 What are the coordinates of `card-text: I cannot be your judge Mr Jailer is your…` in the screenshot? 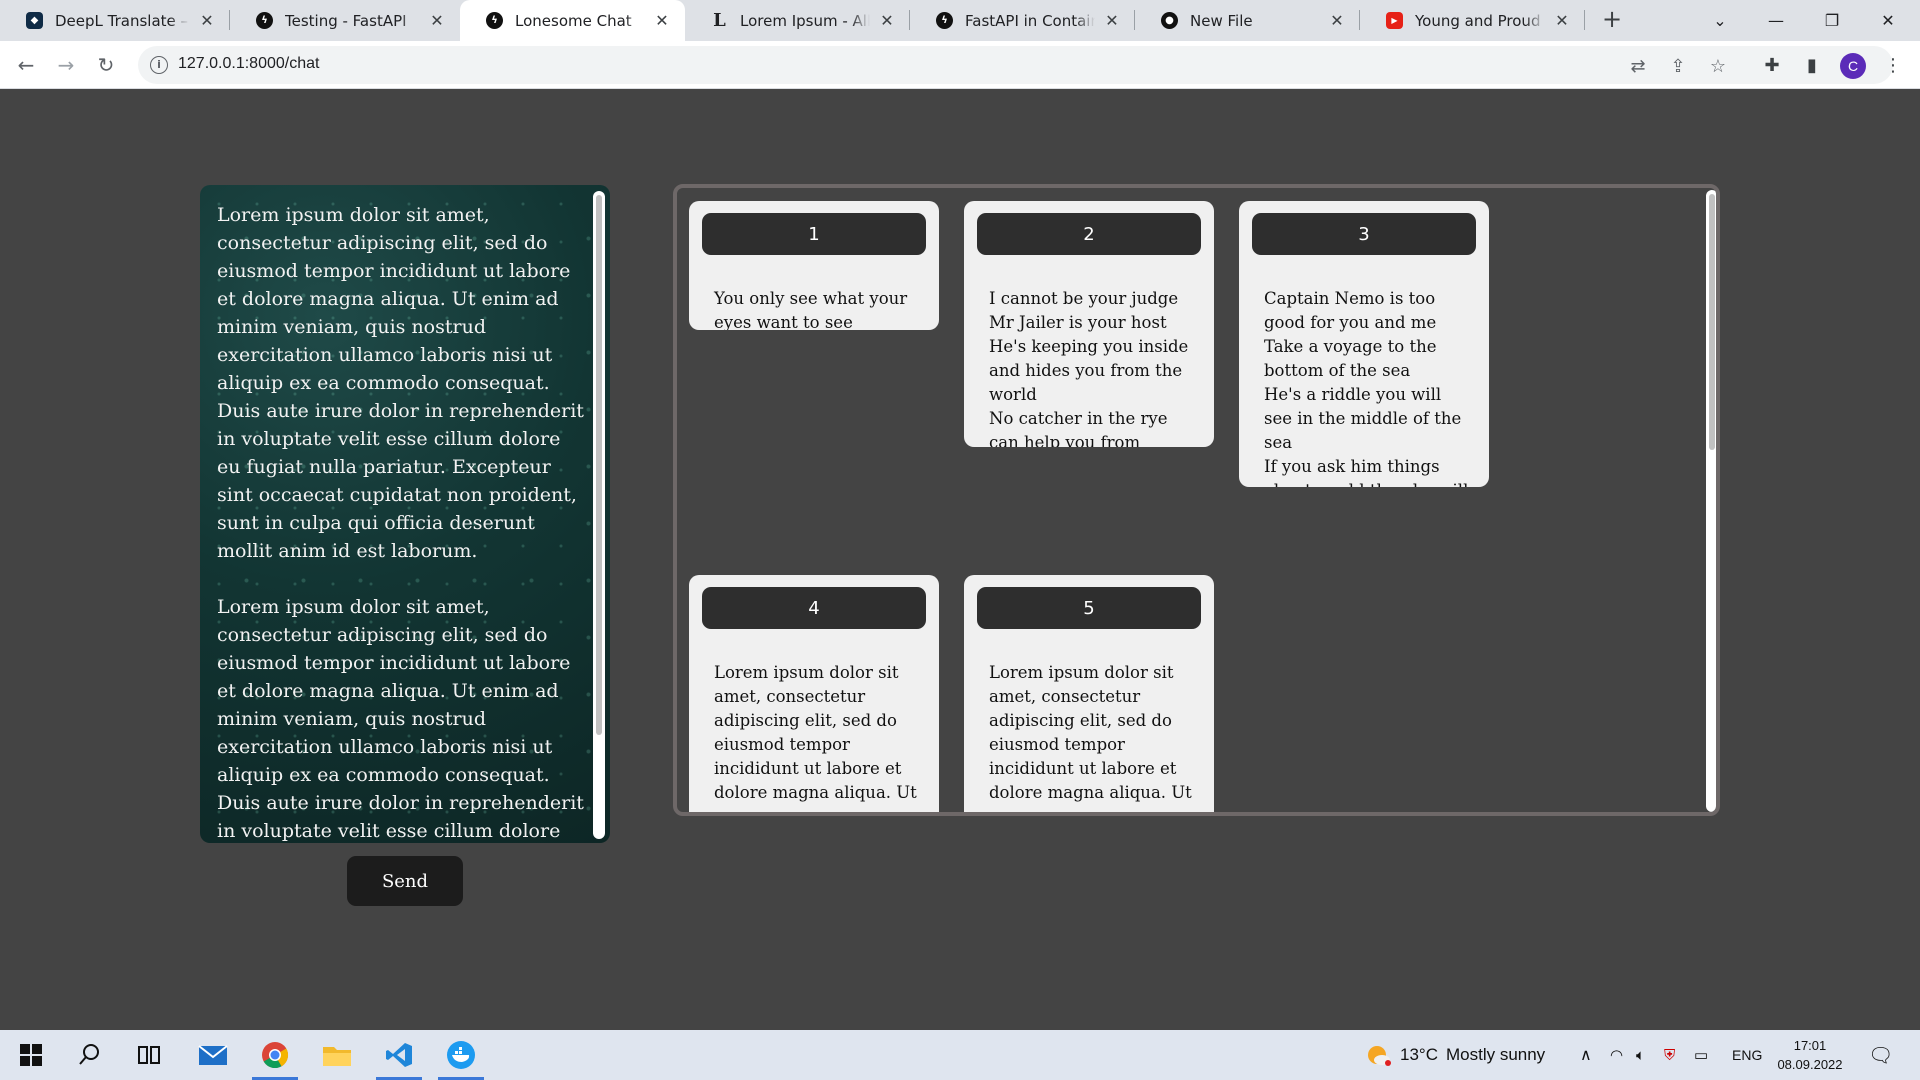 It's located at (1089, 368).